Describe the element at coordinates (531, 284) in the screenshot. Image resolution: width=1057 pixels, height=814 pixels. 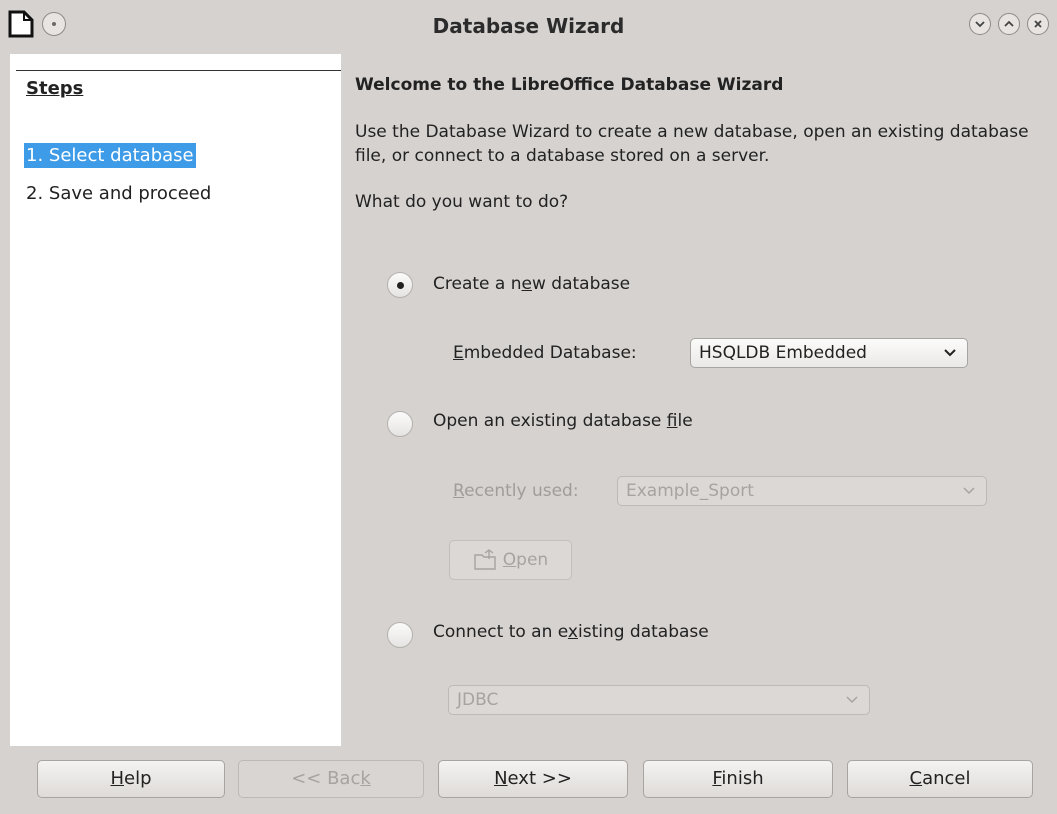
I see `create-new-database-label: Create a new database` at that location.